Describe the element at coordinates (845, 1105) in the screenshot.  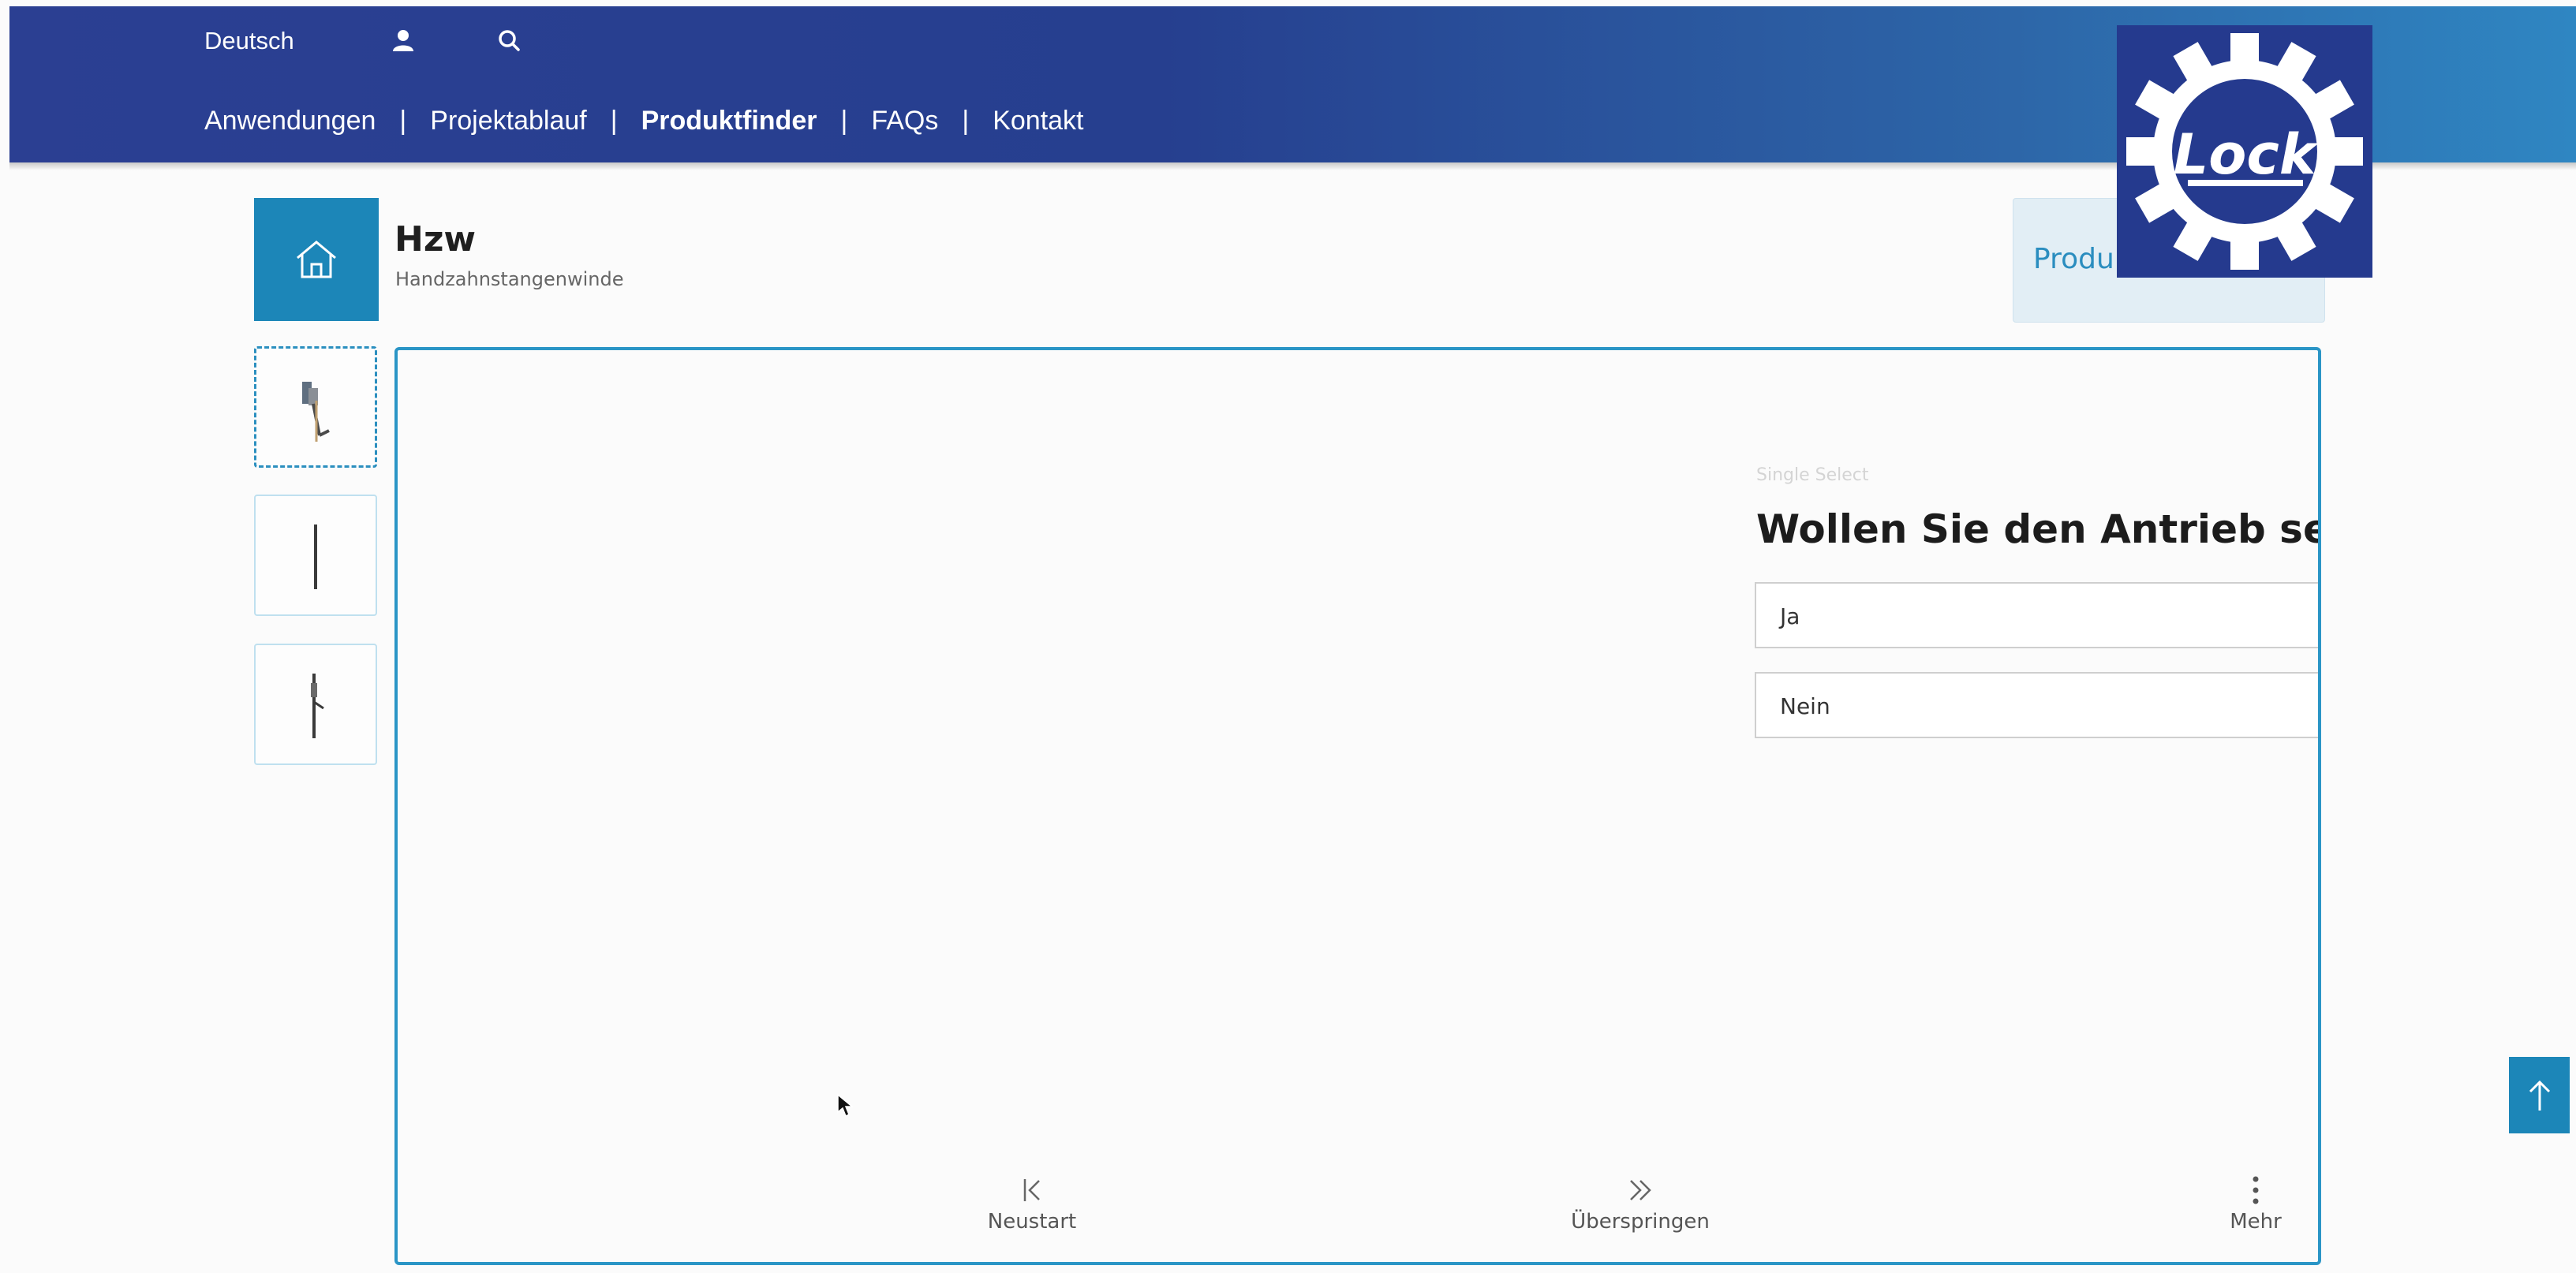
I see `mouse-cursor` at that location.